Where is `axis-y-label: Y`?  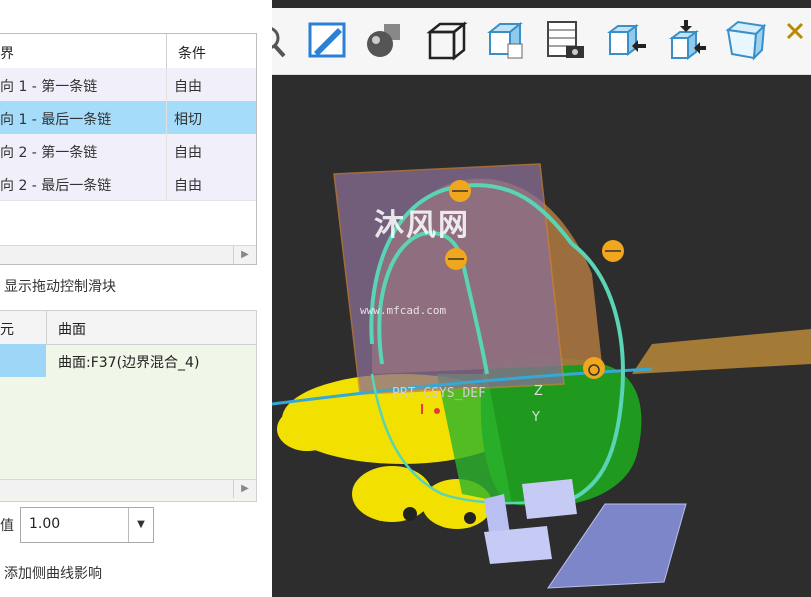 axis-y-label: Y is located at coordinates (536, 417).